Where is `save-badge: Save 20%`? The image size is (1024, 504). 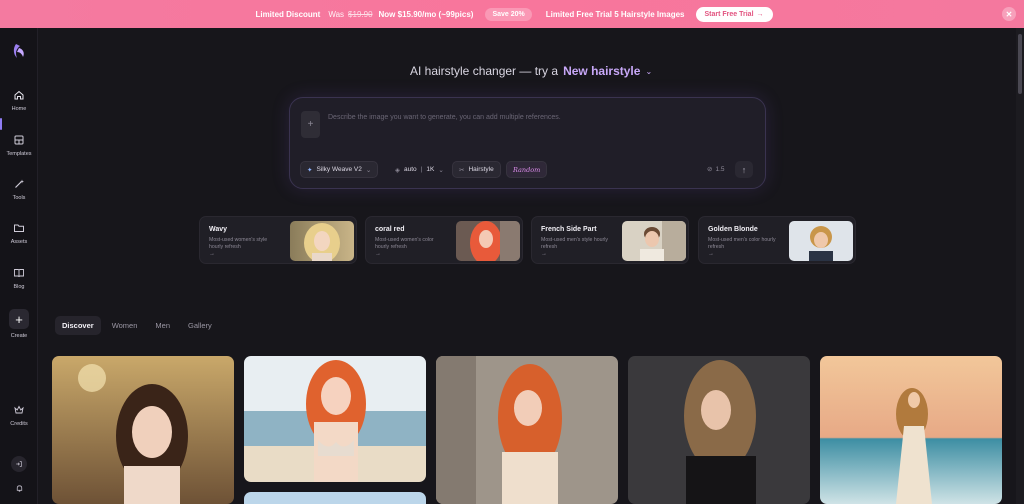
save-badge: Save 20% is located at coordinates (508, 14).